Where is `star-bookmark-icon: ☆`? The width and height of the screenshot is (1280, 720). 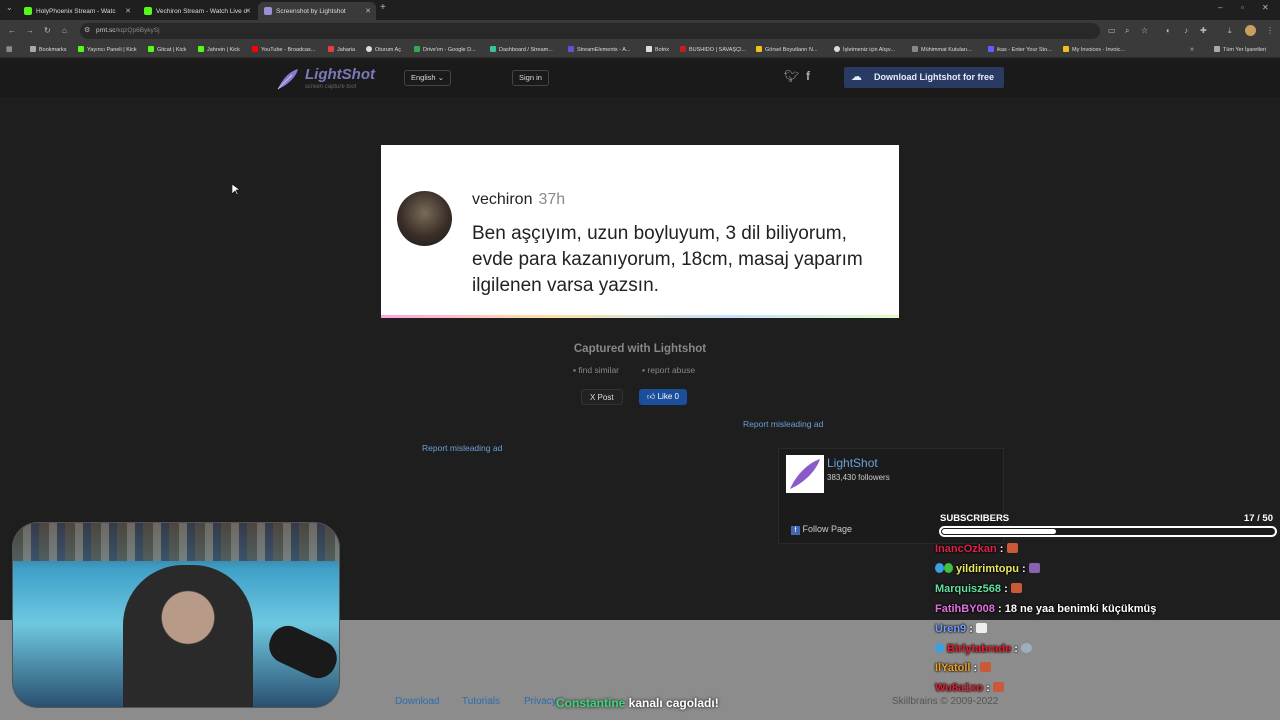
star-bookmark-icon: ☆ is located at coordinates (1144, 31).